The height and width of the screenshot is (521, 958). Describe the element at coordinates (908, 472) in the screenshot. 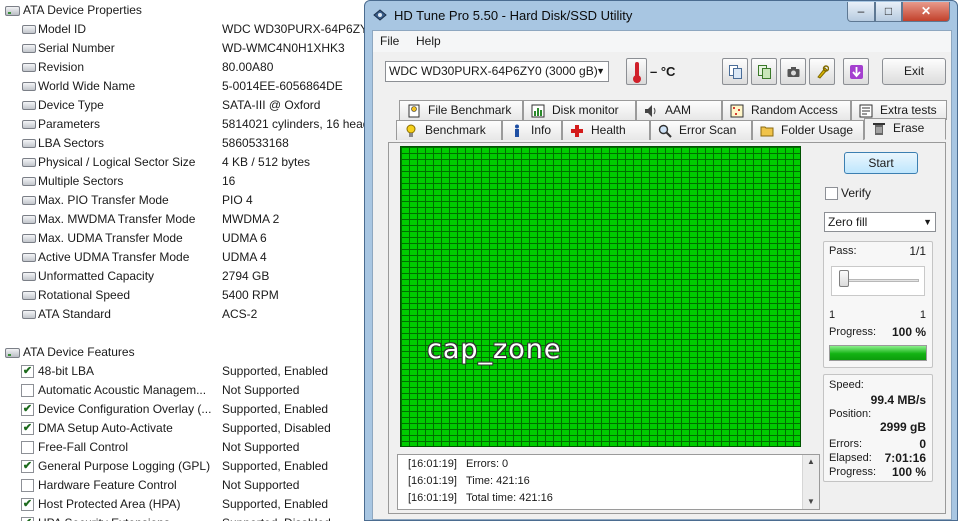

I see `progress-total-value: 100 %` at that location.